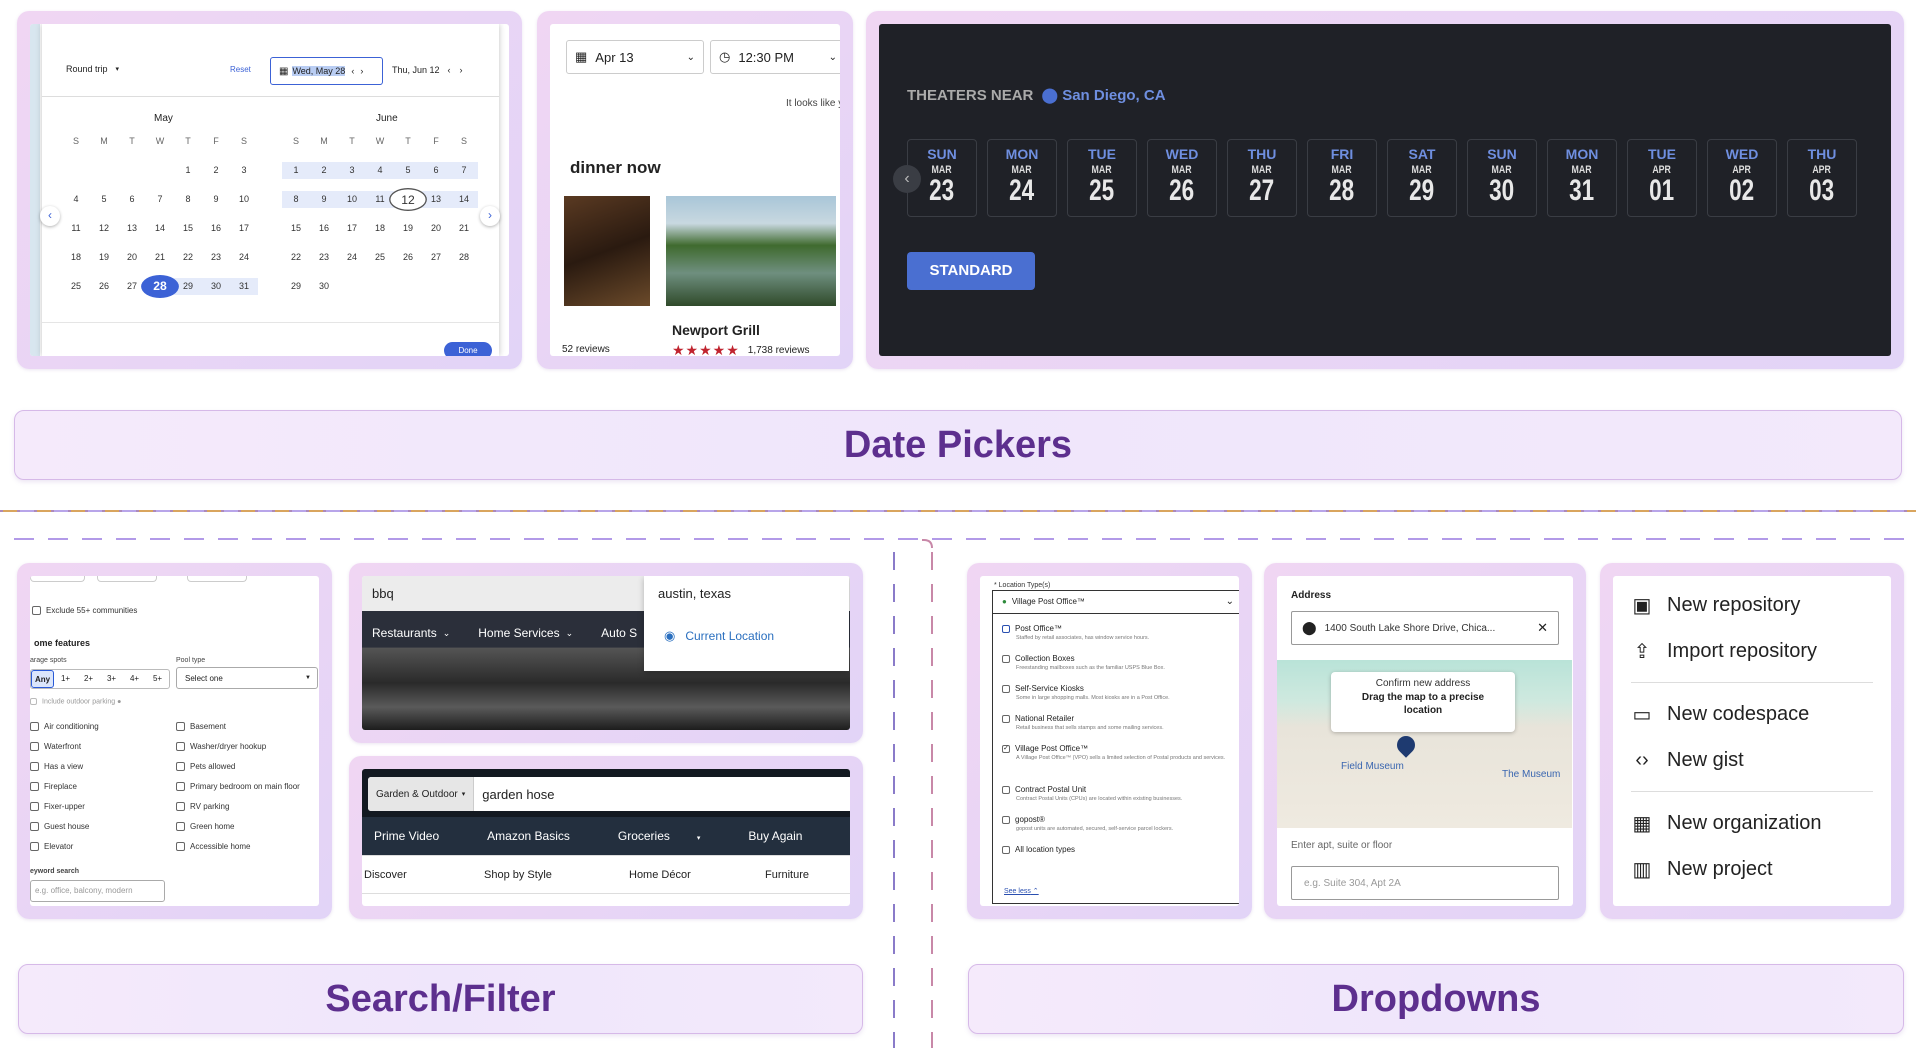  I want to click on date-option: THU MAR 27, so click(1262, 178).